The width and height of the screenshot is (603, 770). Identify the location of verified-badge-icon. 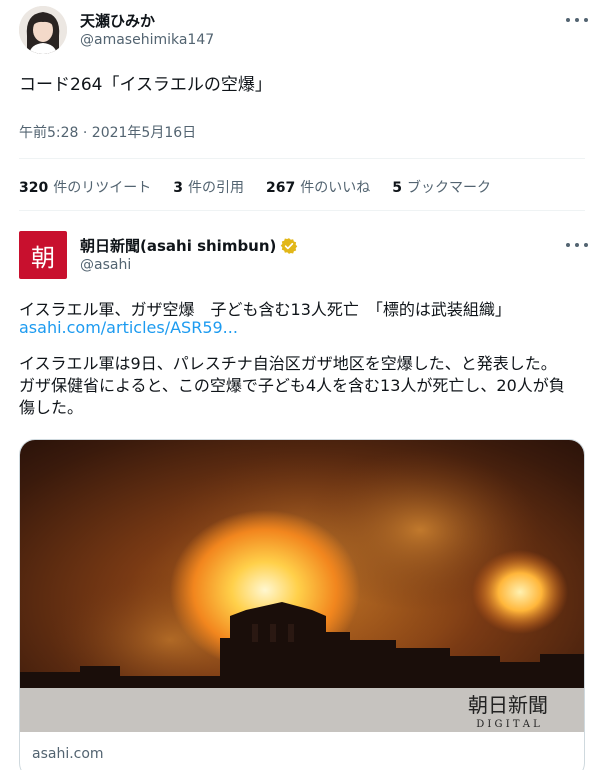
(289, 245).